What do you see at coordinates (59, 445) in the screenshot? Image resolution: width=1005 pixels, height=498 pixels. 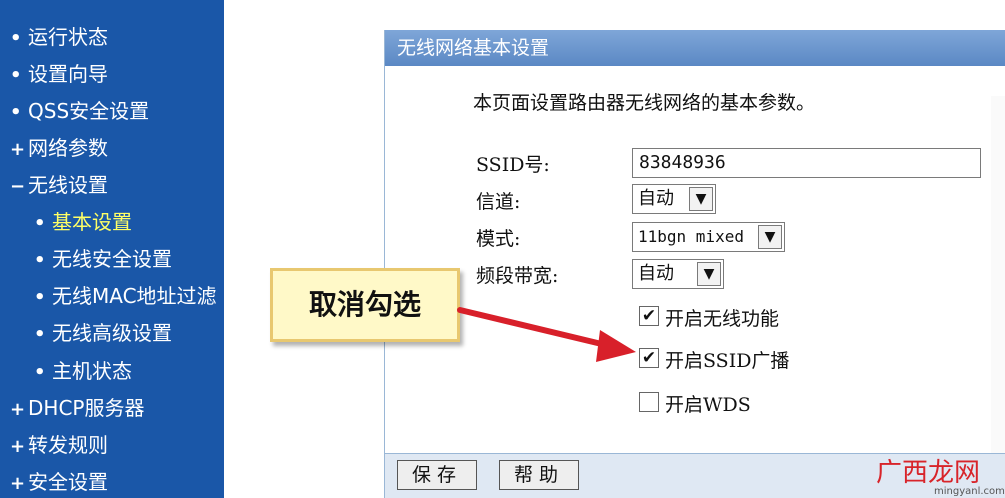 I see `sidebar-item-forwarding: + 转发规则` at bounding box center [59, 445].